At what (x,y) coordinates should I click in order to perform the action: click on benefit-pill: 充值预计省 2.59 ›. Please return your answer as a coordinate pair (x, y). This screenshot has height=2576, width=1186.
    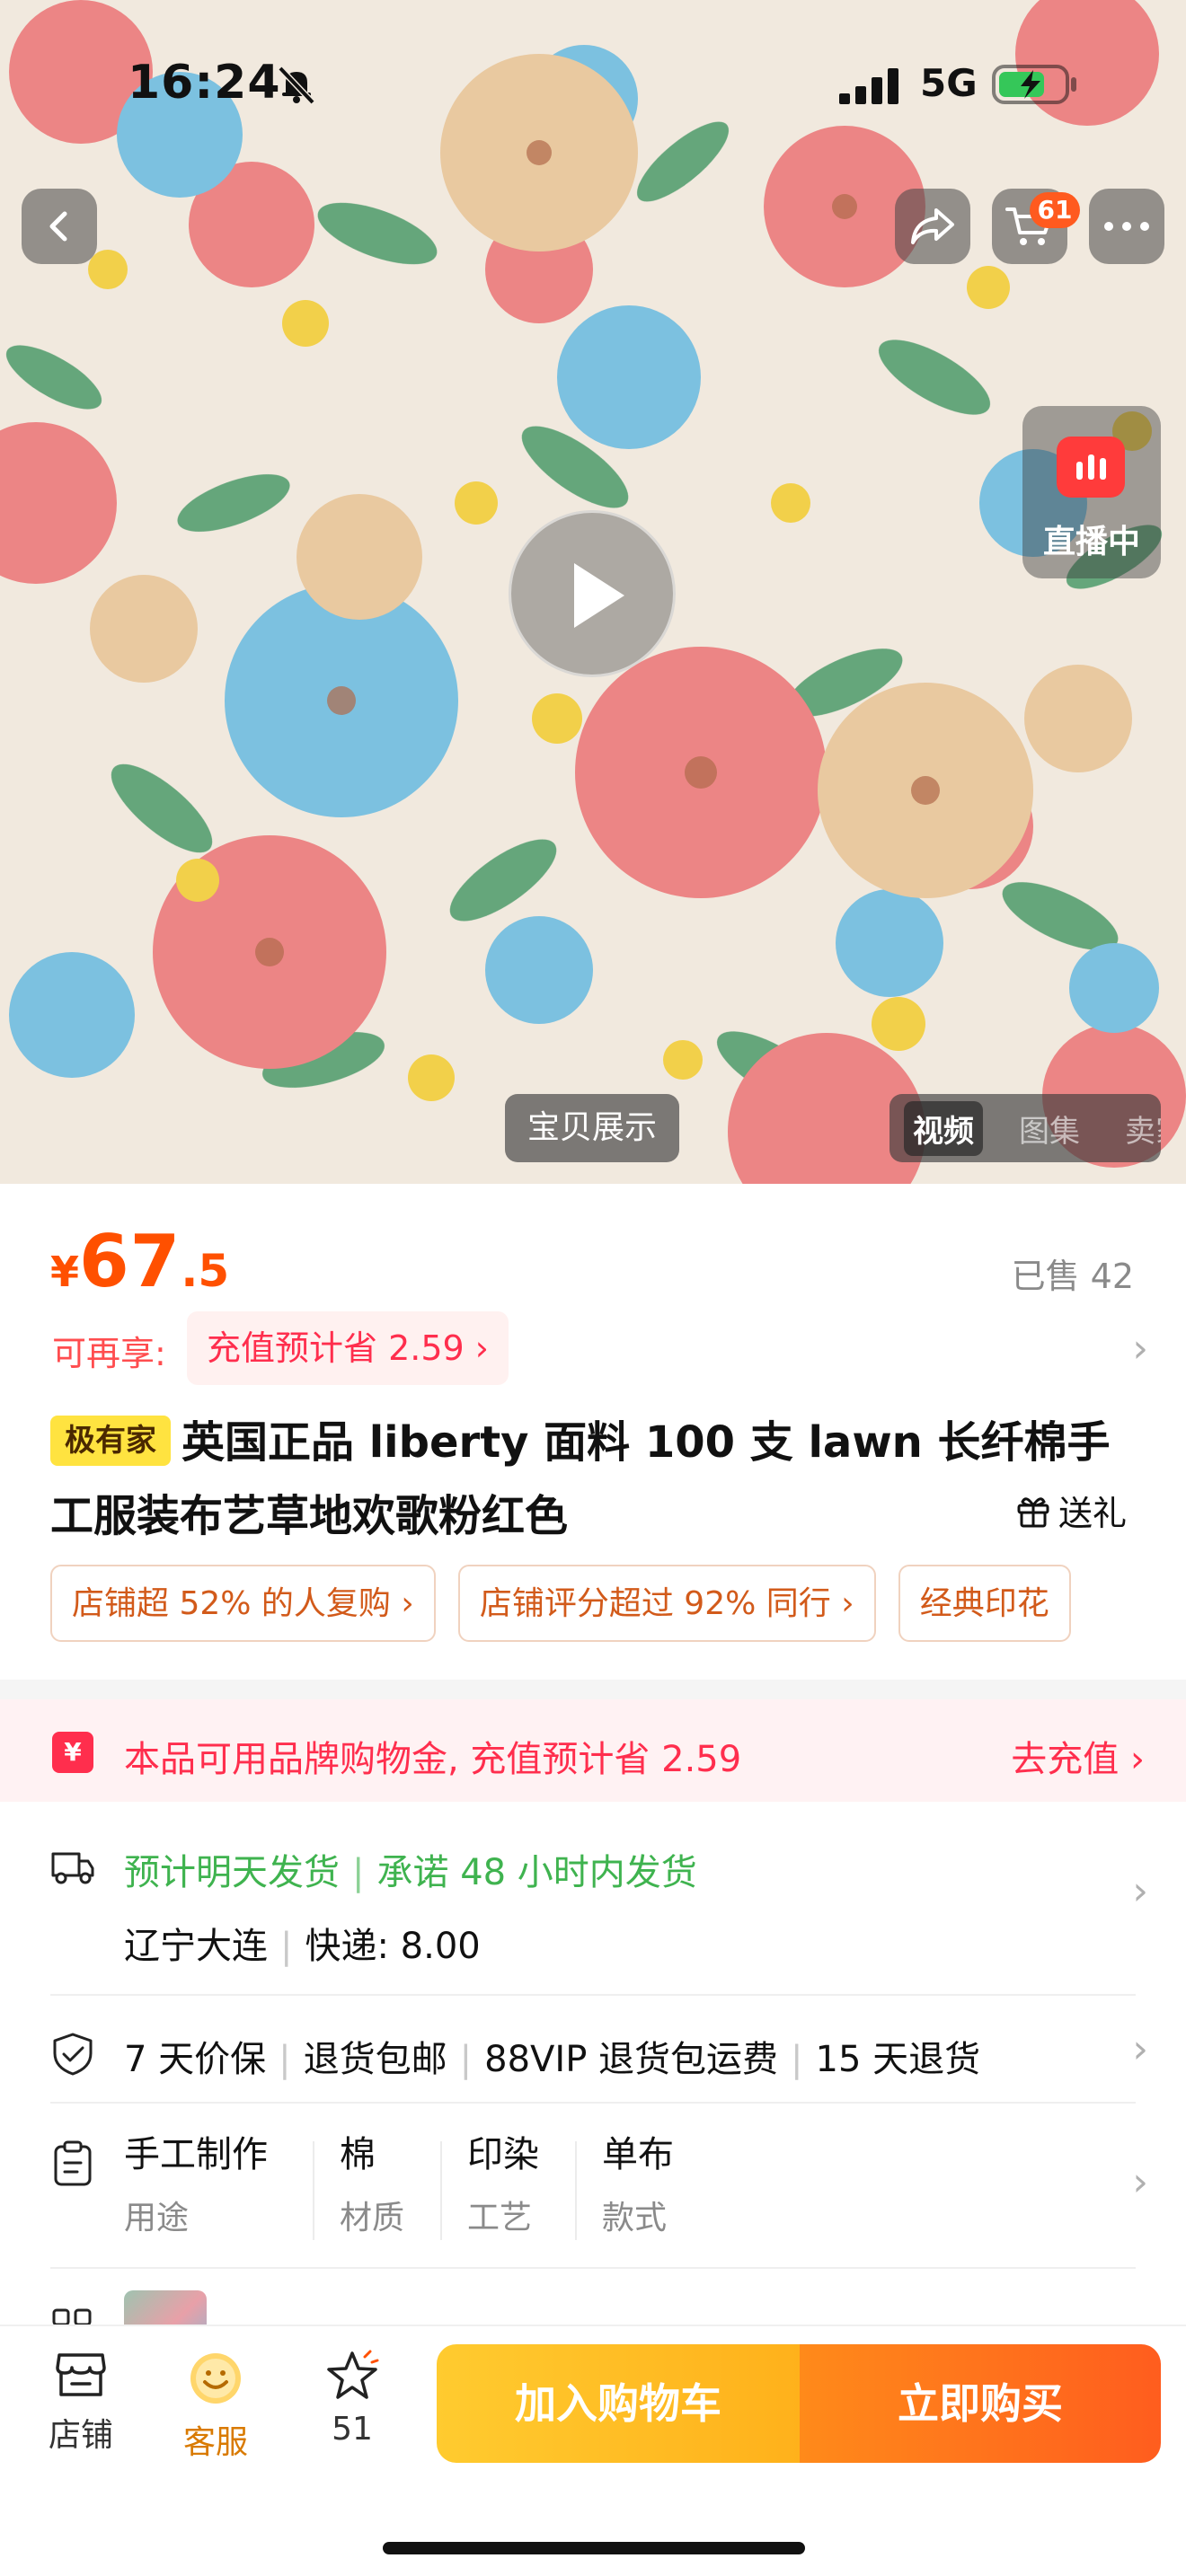
    Looking at the image, I should click on (348, 1348).